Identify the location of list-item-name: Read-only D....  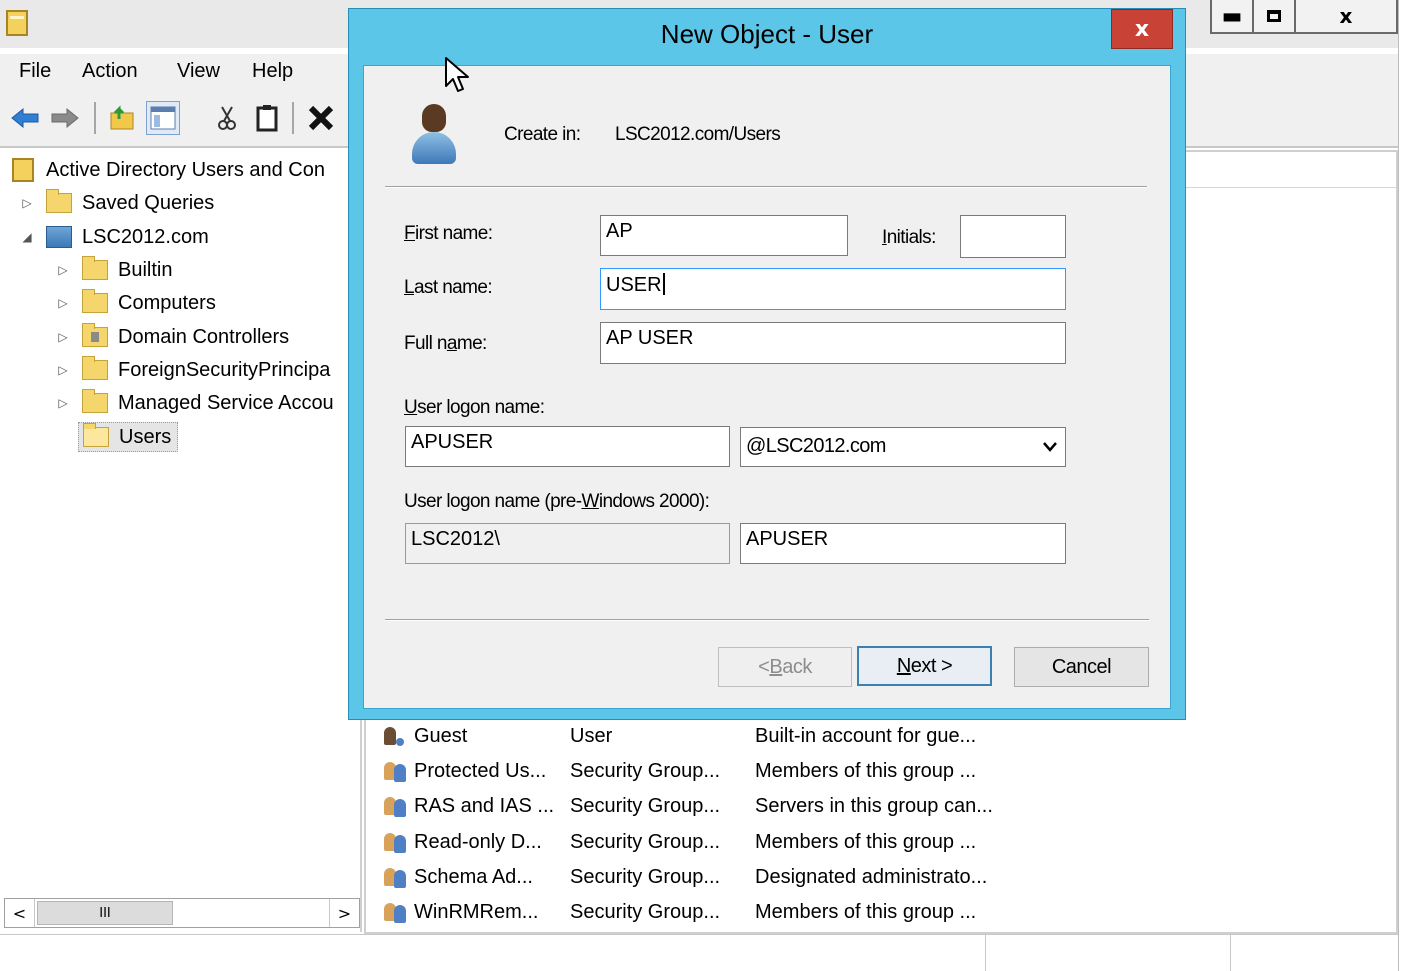
(478, 842).